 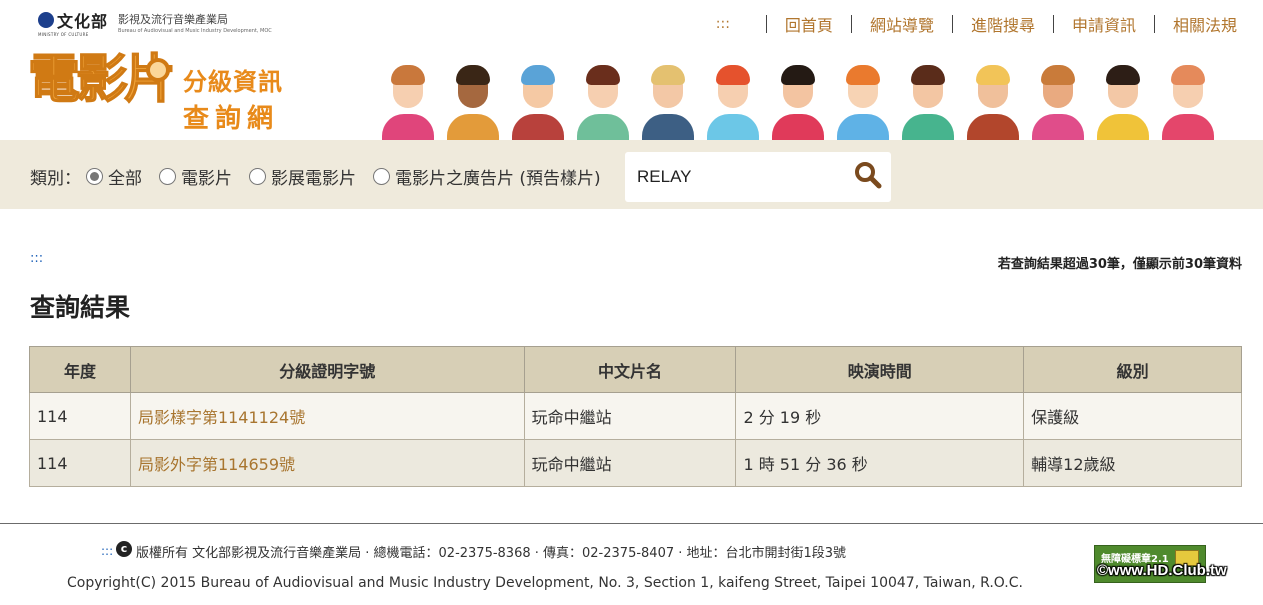 I want to click on search-input, so click(x=737, y=177).